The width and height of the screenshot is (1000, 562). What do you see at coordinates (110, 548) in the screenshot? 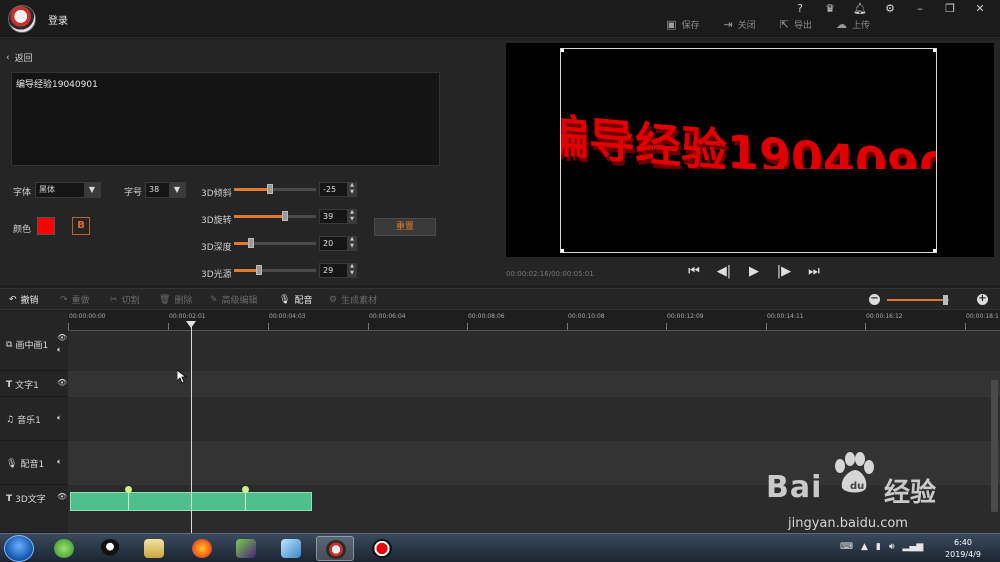
I see `taskbar-app-qq` at bounding box center [110, 548].